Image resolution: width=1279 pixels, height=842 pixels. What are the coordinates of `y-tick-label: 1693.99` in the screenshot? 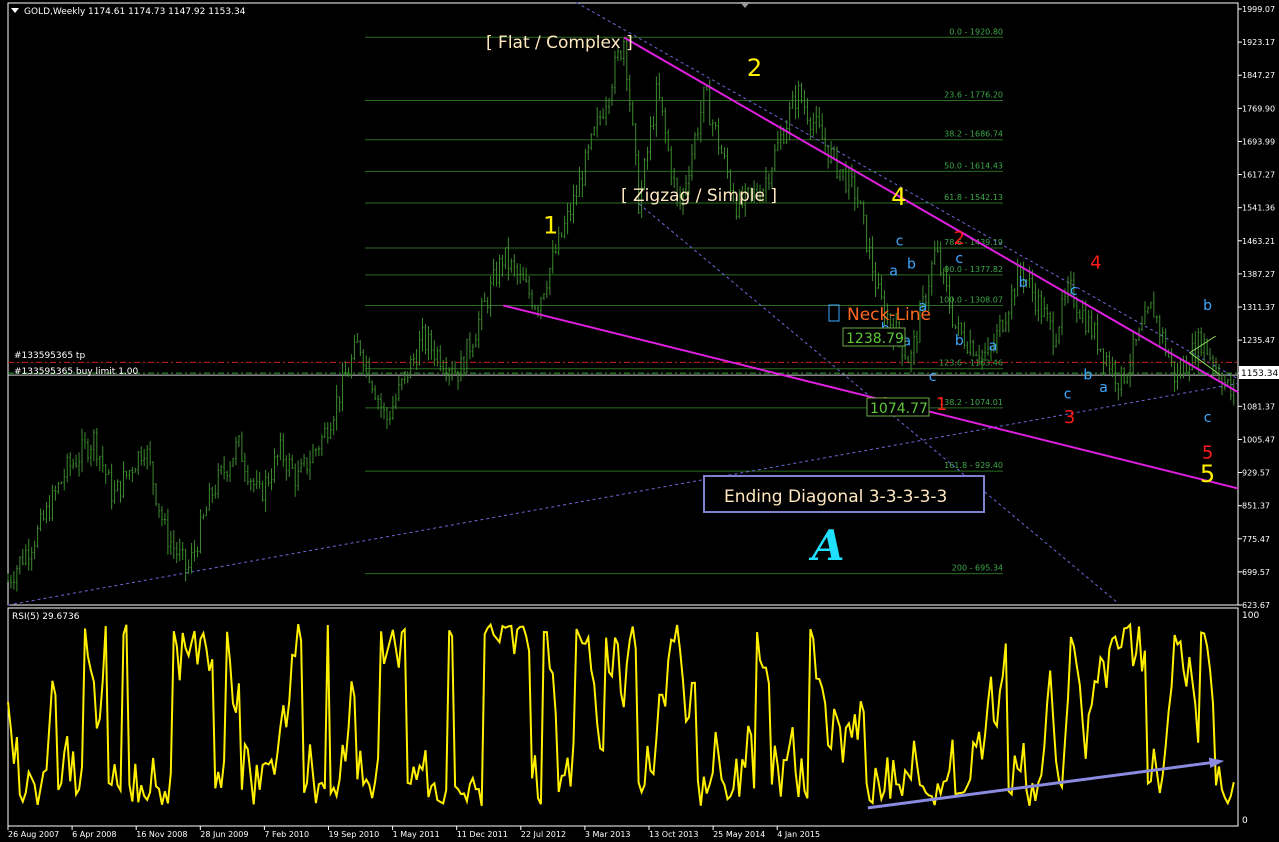 It's located at (1258, 141).